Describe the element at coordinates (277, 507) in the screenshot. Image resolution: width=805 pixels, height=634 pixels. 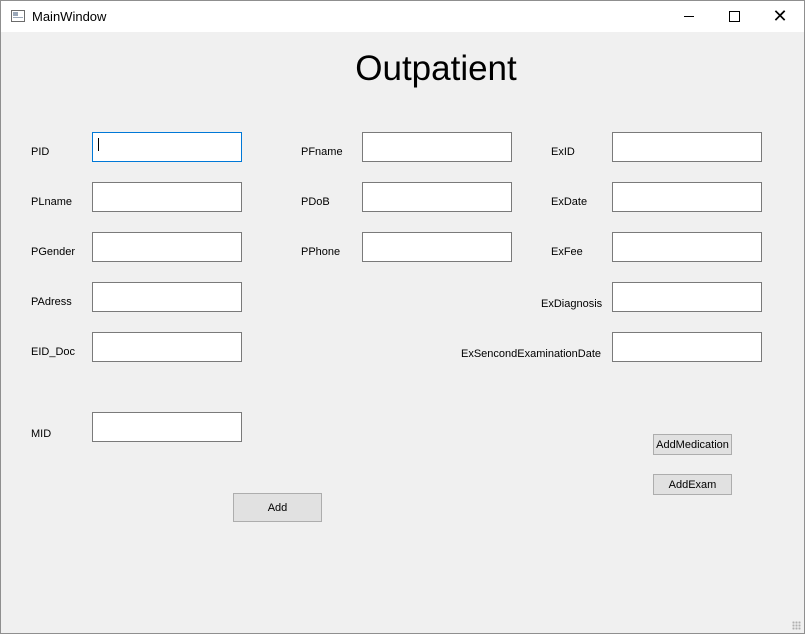
I see `add-button: Add` at that location.